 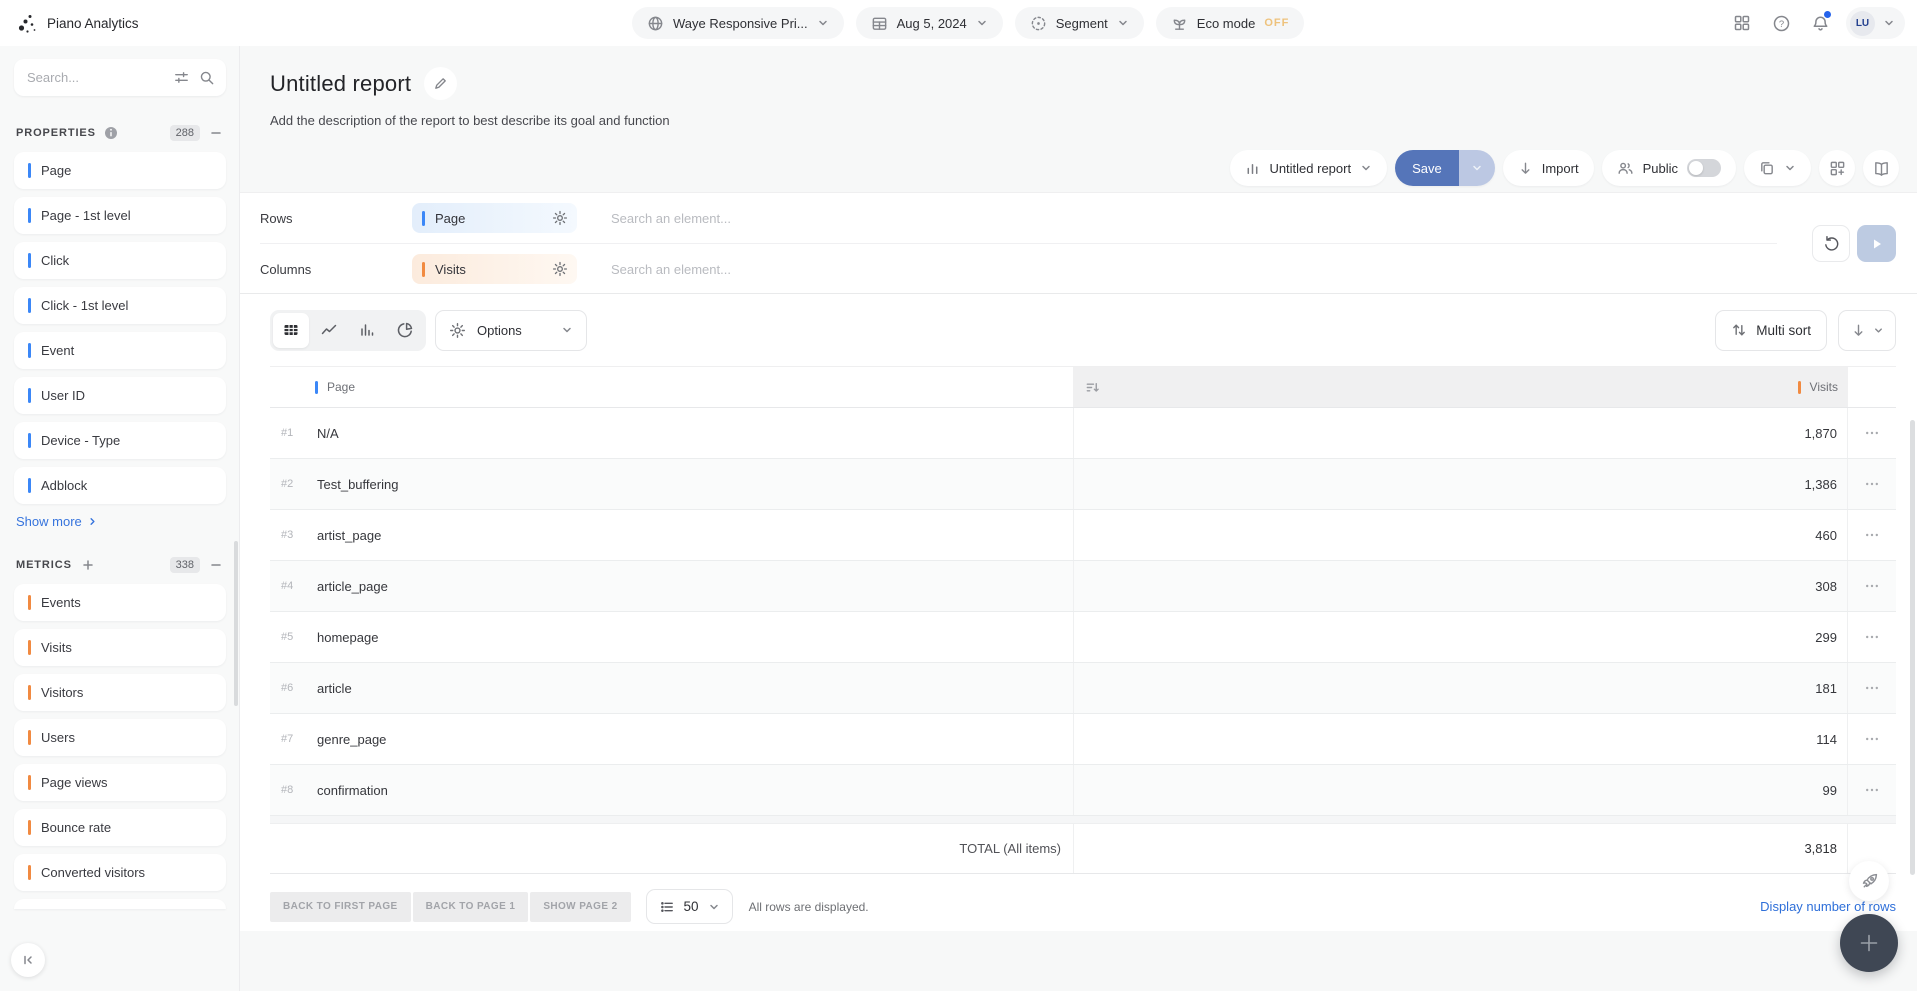 What do you see at coordinates (1083, 433) in the screenshot?
I see `table-row: #1 N/A 1,870` at bounding box center [1083, 433].